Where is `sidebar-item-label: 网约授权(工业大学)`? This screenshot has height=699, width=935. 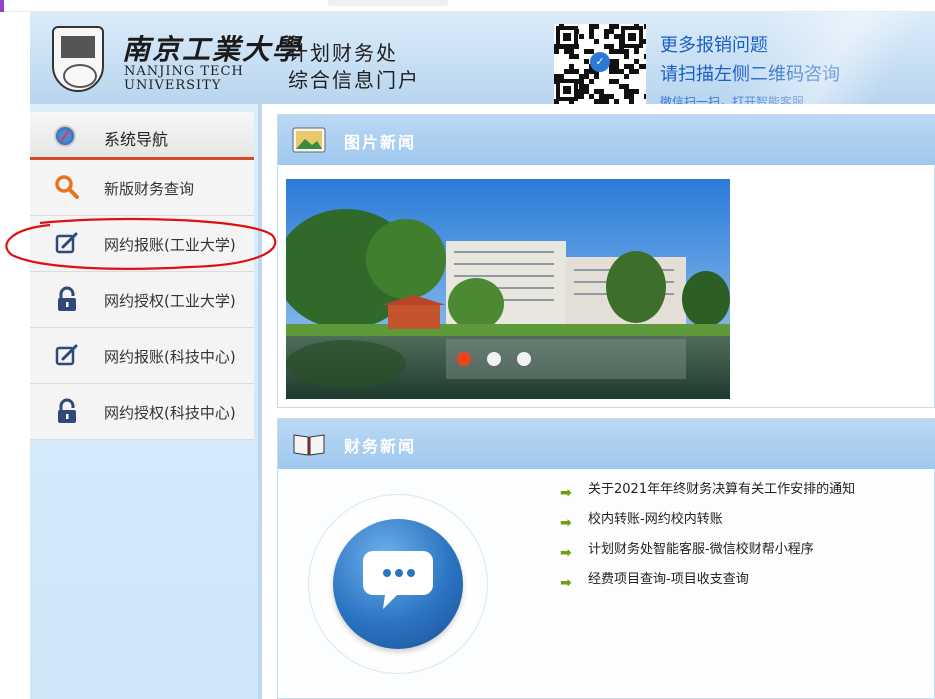 sidebar-item-label: 网约授权(工业大学) is located at coordinates (170, 301).